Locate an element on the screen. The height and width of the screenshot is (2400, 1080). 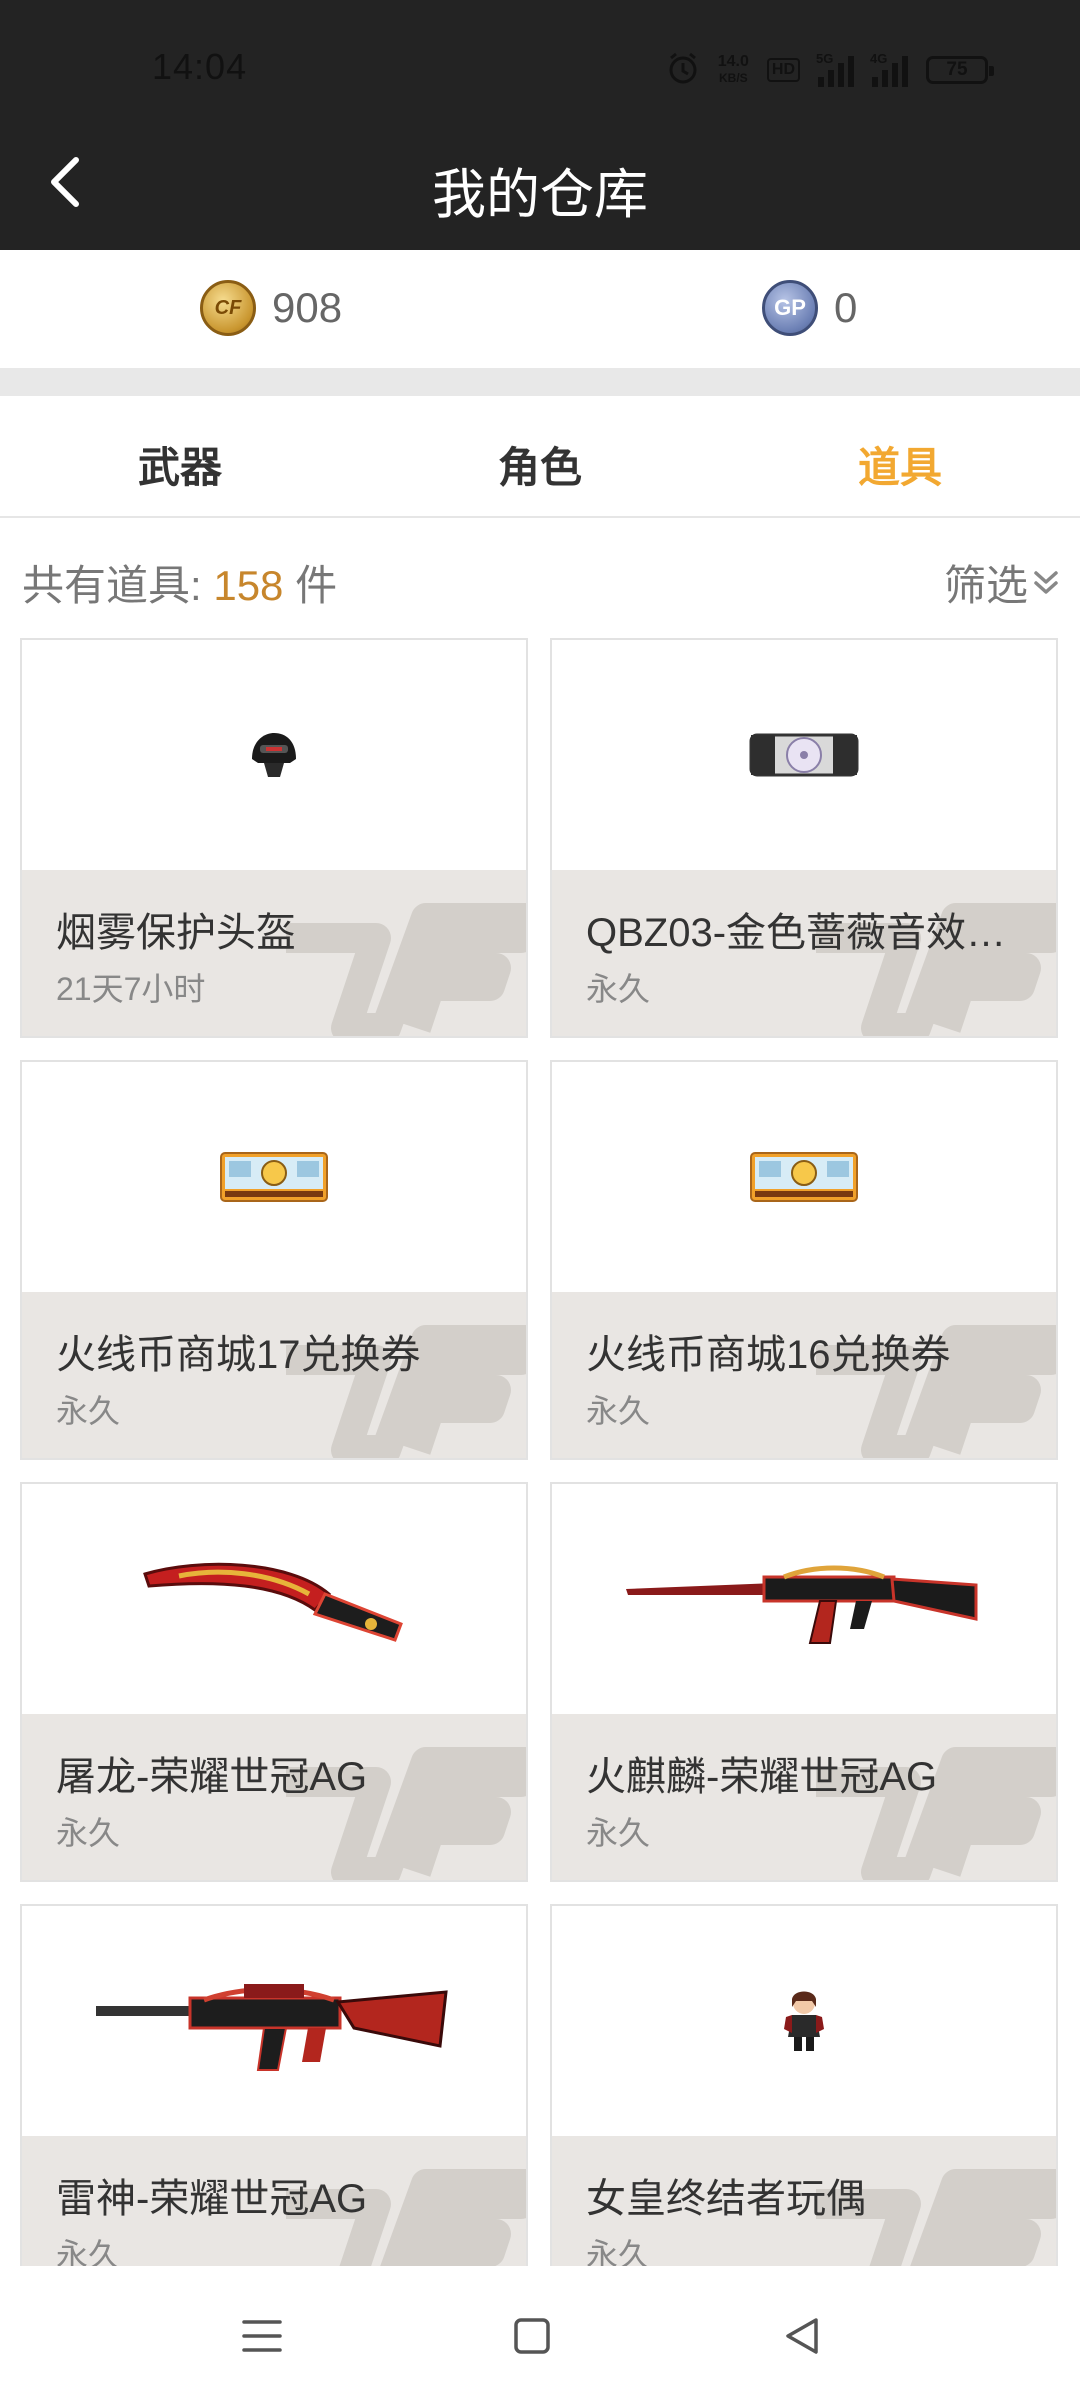
item-info: 火线币商城16兑换券 永久 is located at coordinates (804, 1375).